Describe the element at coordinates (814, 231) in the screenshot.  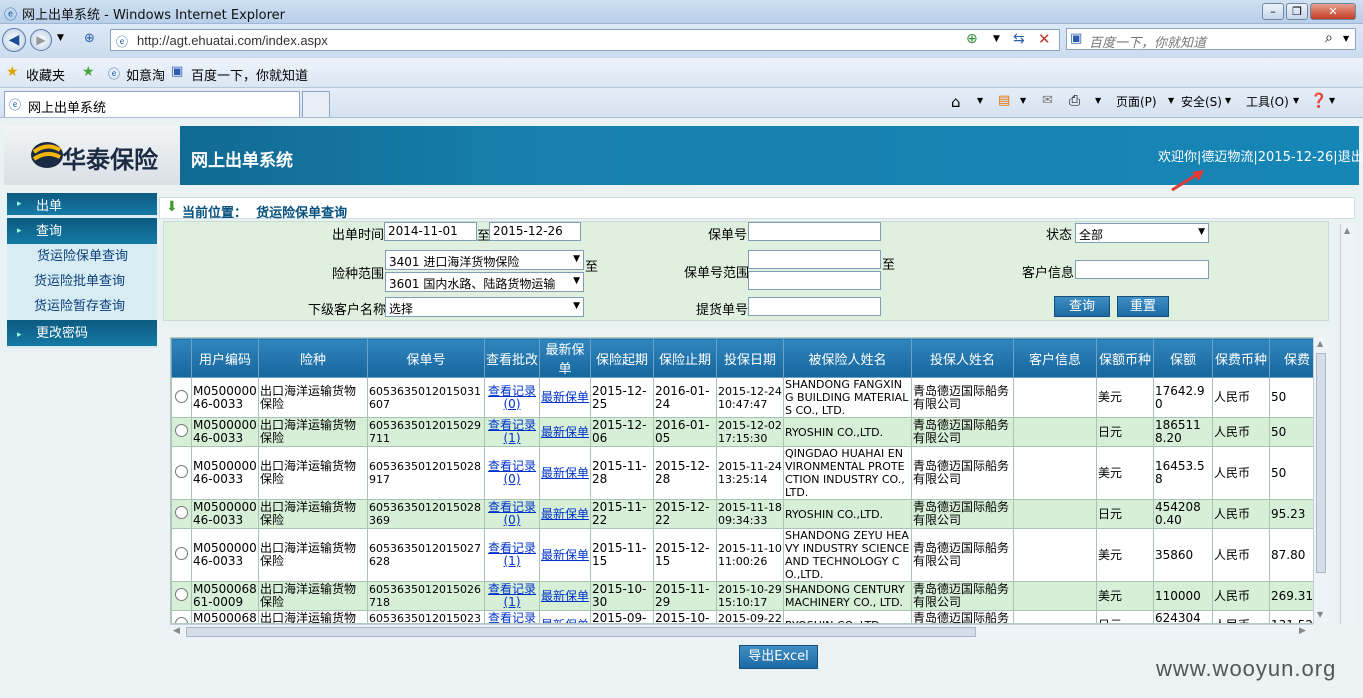
I see `policy-no-input` at that location.